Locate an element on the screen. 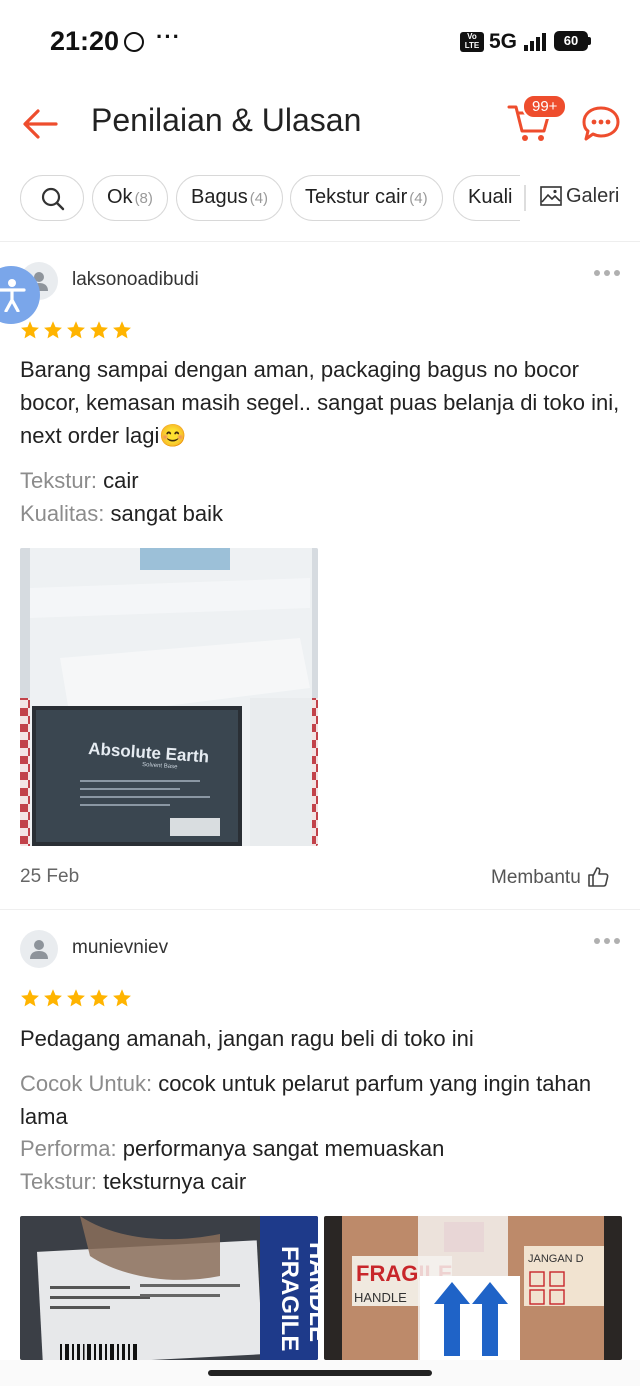 The height and width of the screenshot is (1386, 640). review-attribute: Kualitas: sangat baik is located at coordinates (320, 513).